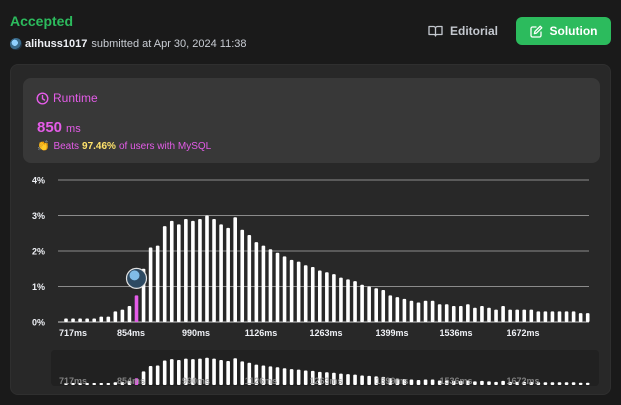 The height and width of the screenshot is (405, 621). Describe the element at coordinates (325, 368) in the screenshot. I see `chart-navigator` at that location.